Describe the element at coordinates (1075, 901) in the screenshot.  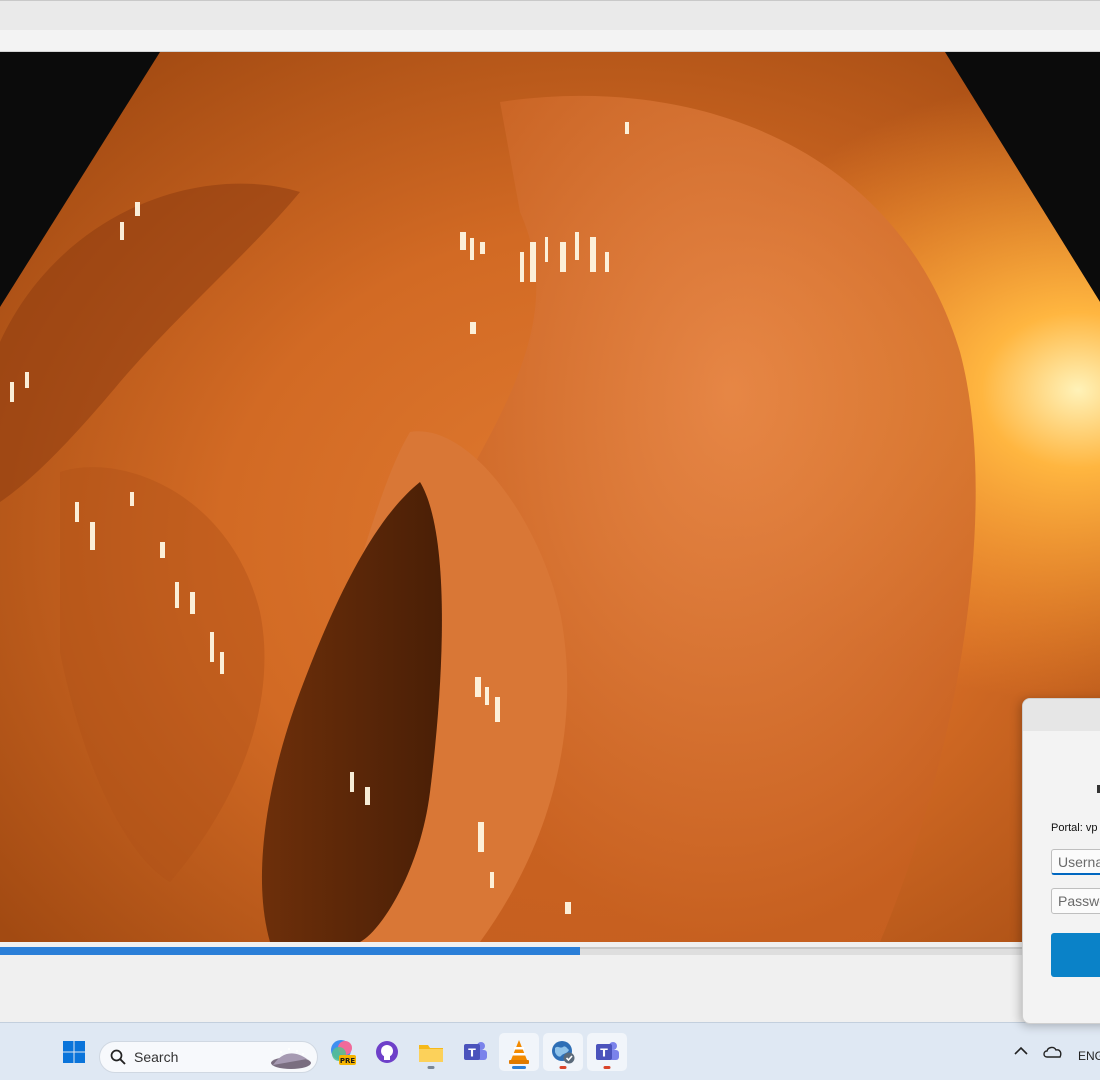
I see `password-input: Passwo` at that location.